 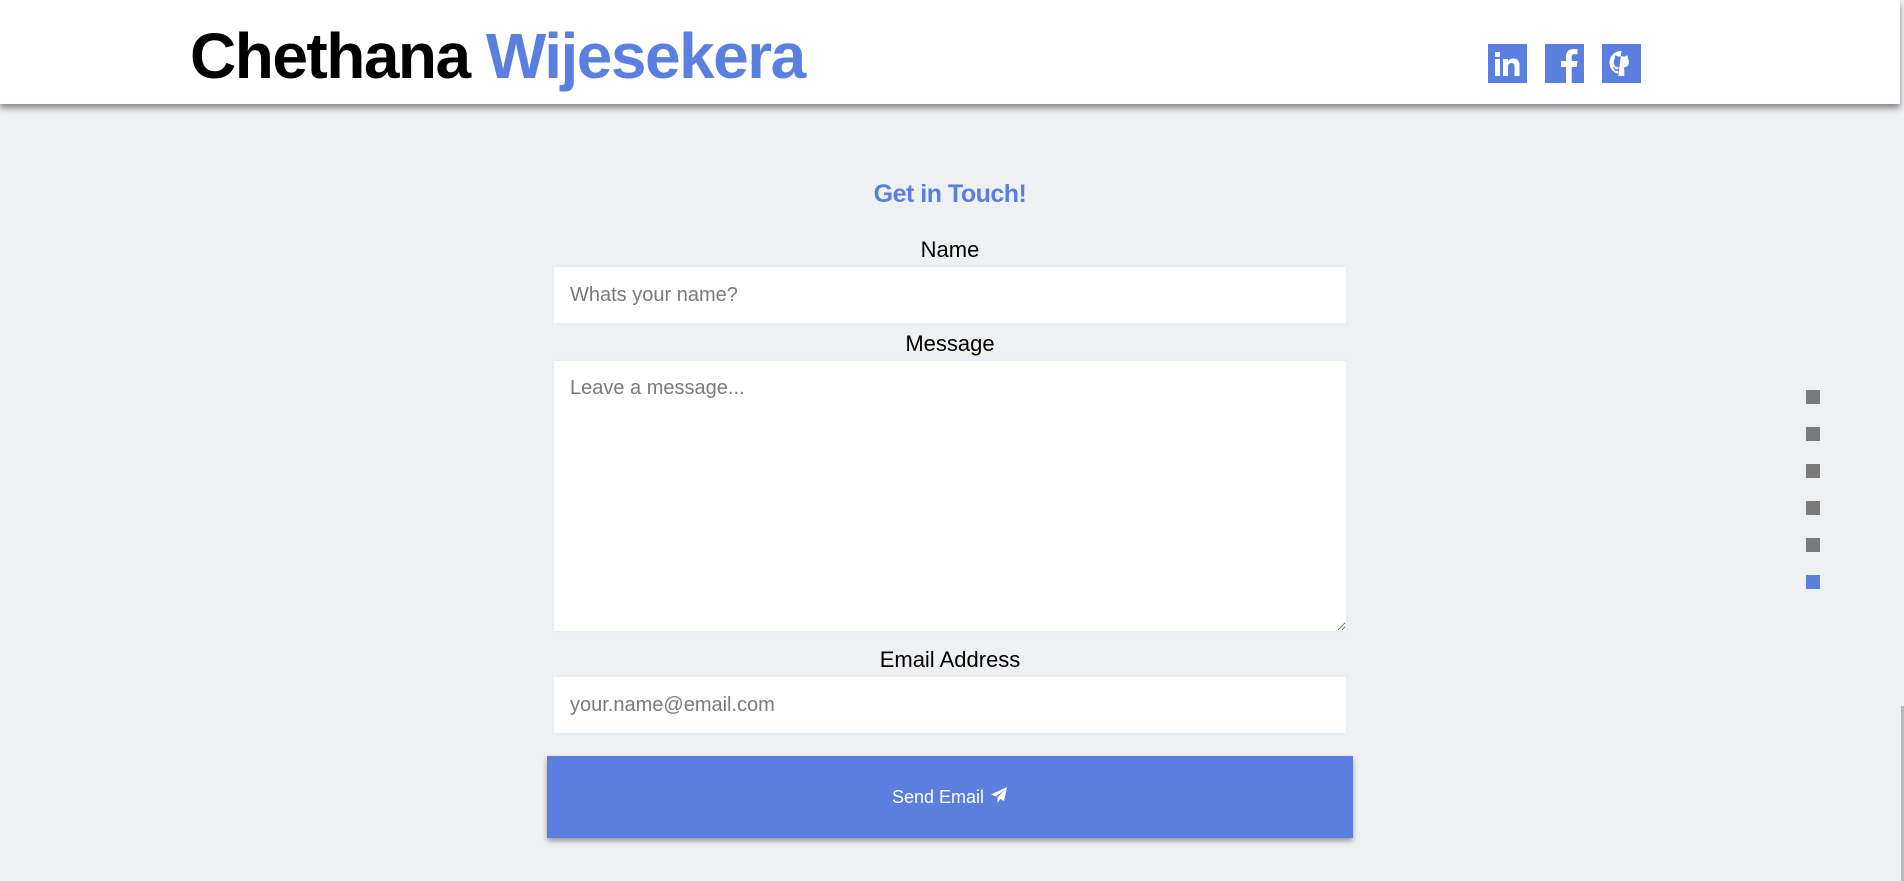 What do you see at coordinates (950, 295) in the screenshot?
I see `name-input` at bounding box center [950, 295].